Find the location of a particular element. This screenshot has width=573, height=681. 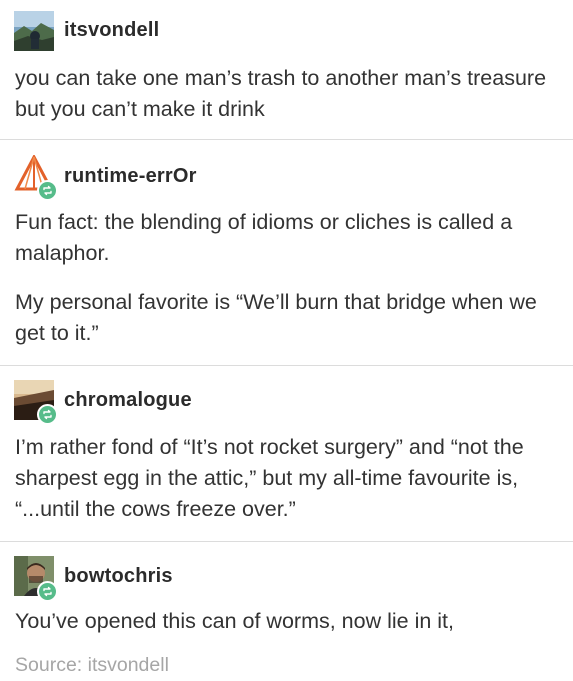

username: itsvondell is located at coordinates (111, 30).